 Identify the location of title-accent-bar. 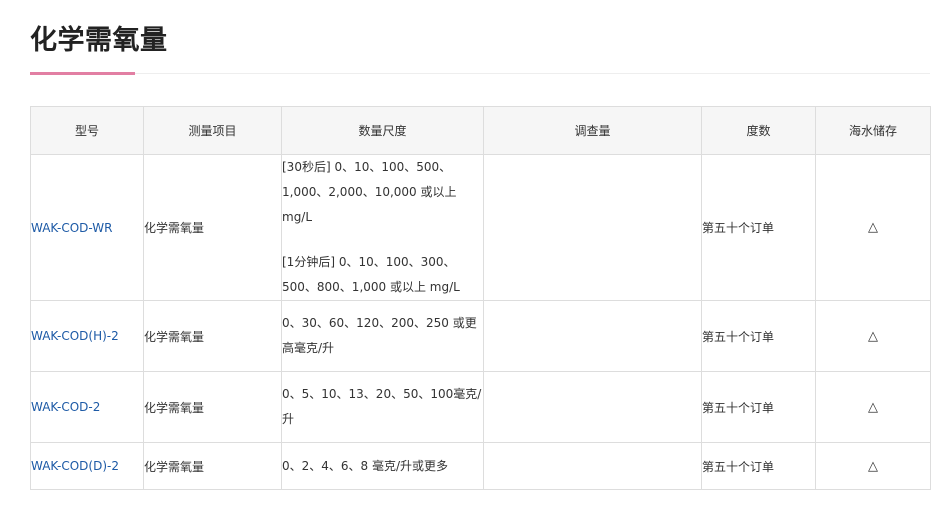
(82, 73).